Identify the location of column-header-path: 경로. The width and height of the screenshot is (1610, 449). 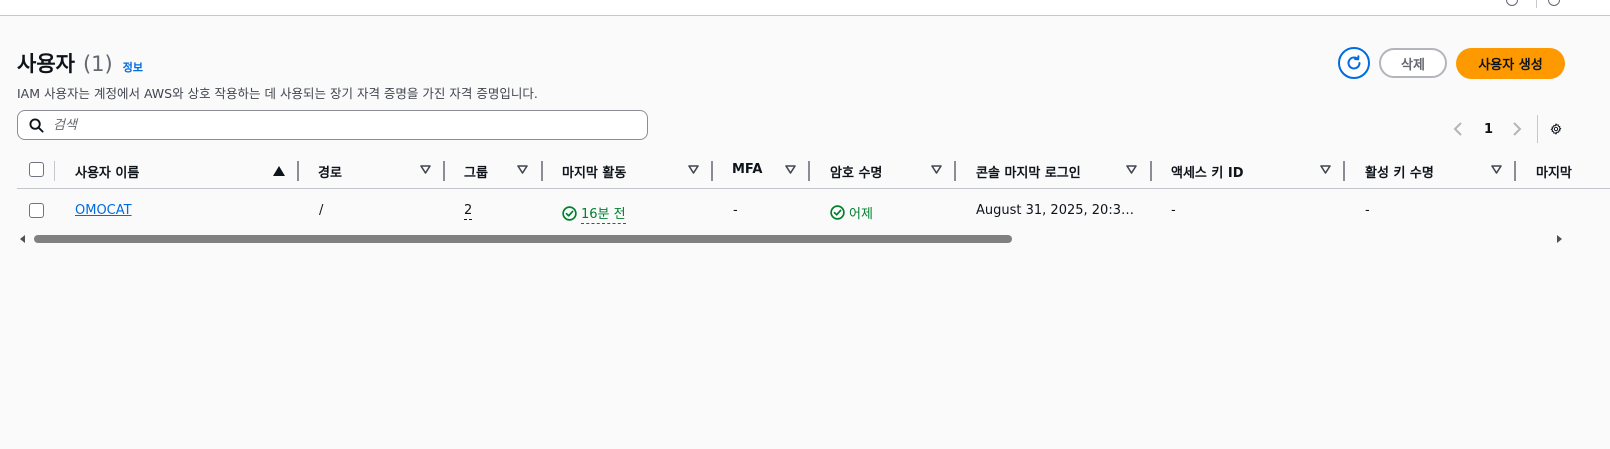
(330, 171).